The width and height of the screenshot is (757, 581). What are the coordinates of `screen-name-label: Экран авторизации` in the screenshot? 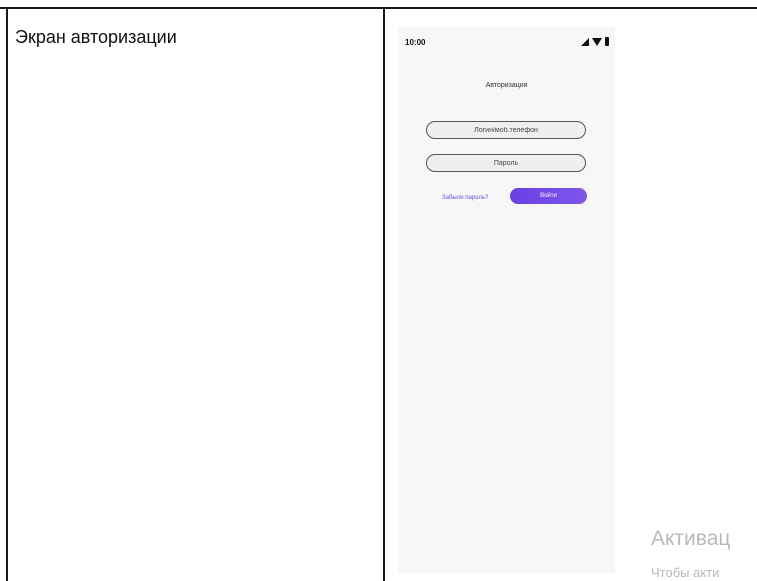 It's located at (96, 37).